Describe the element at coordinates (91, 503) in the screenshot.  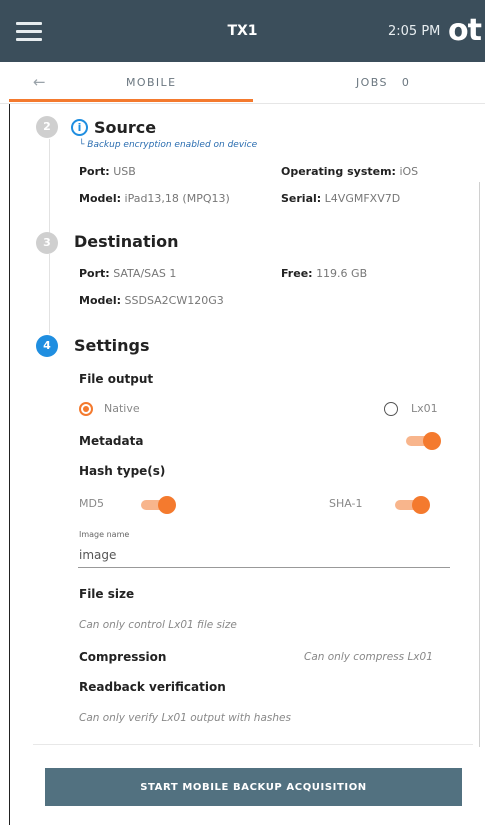
I see `md5-label: MD5` at that location.